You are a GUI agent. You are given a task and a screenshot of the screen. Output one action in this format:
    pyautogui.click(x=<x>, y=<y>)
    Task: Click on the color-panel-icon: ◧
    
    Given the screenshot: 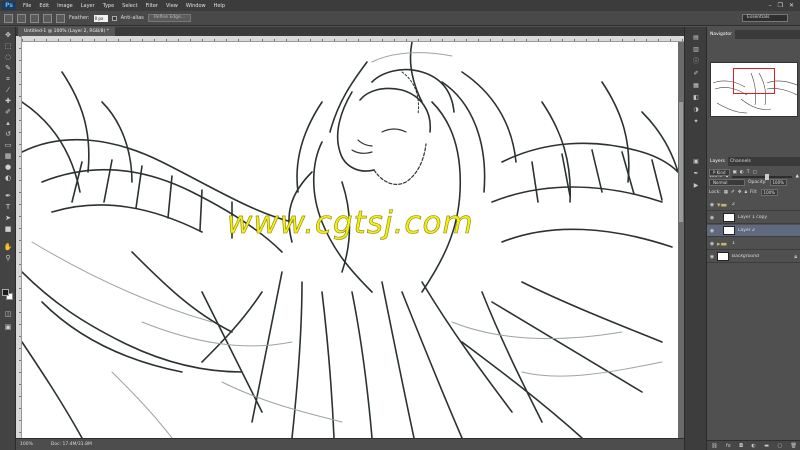 What is the action you would take?
    pyautogui.click(x=696, y=97)
    